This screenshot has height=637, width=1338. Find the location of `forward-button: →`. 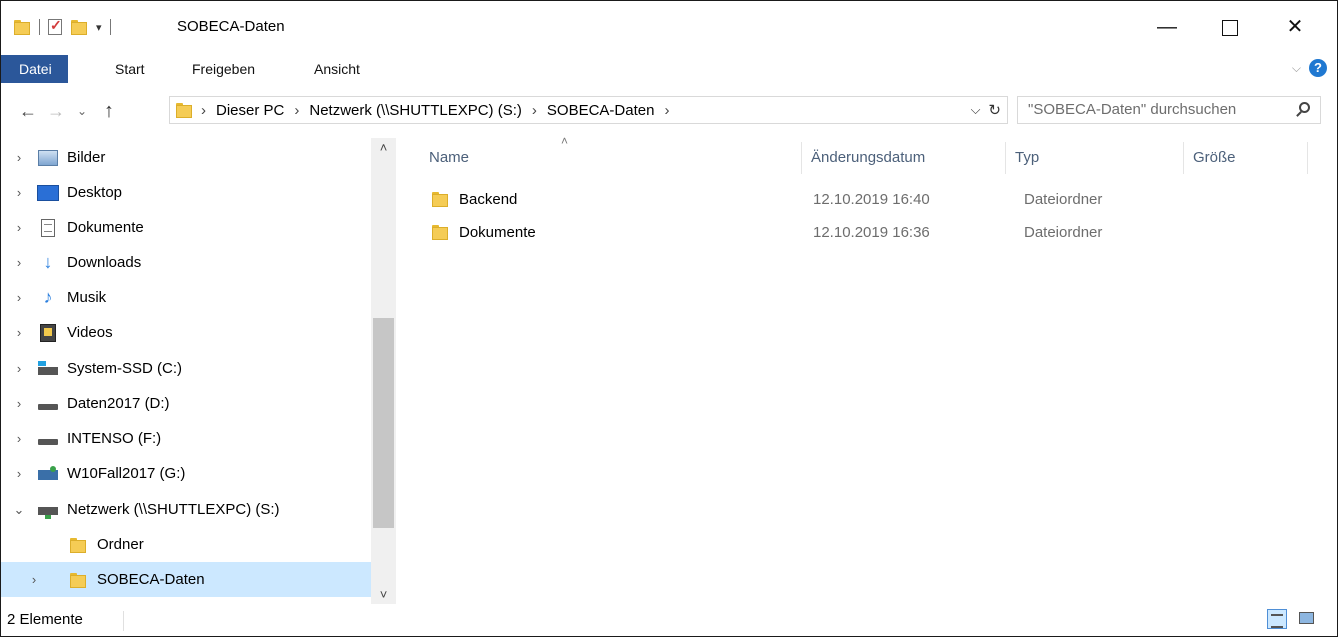

forward-button: → is located at coordinates (56, 111).